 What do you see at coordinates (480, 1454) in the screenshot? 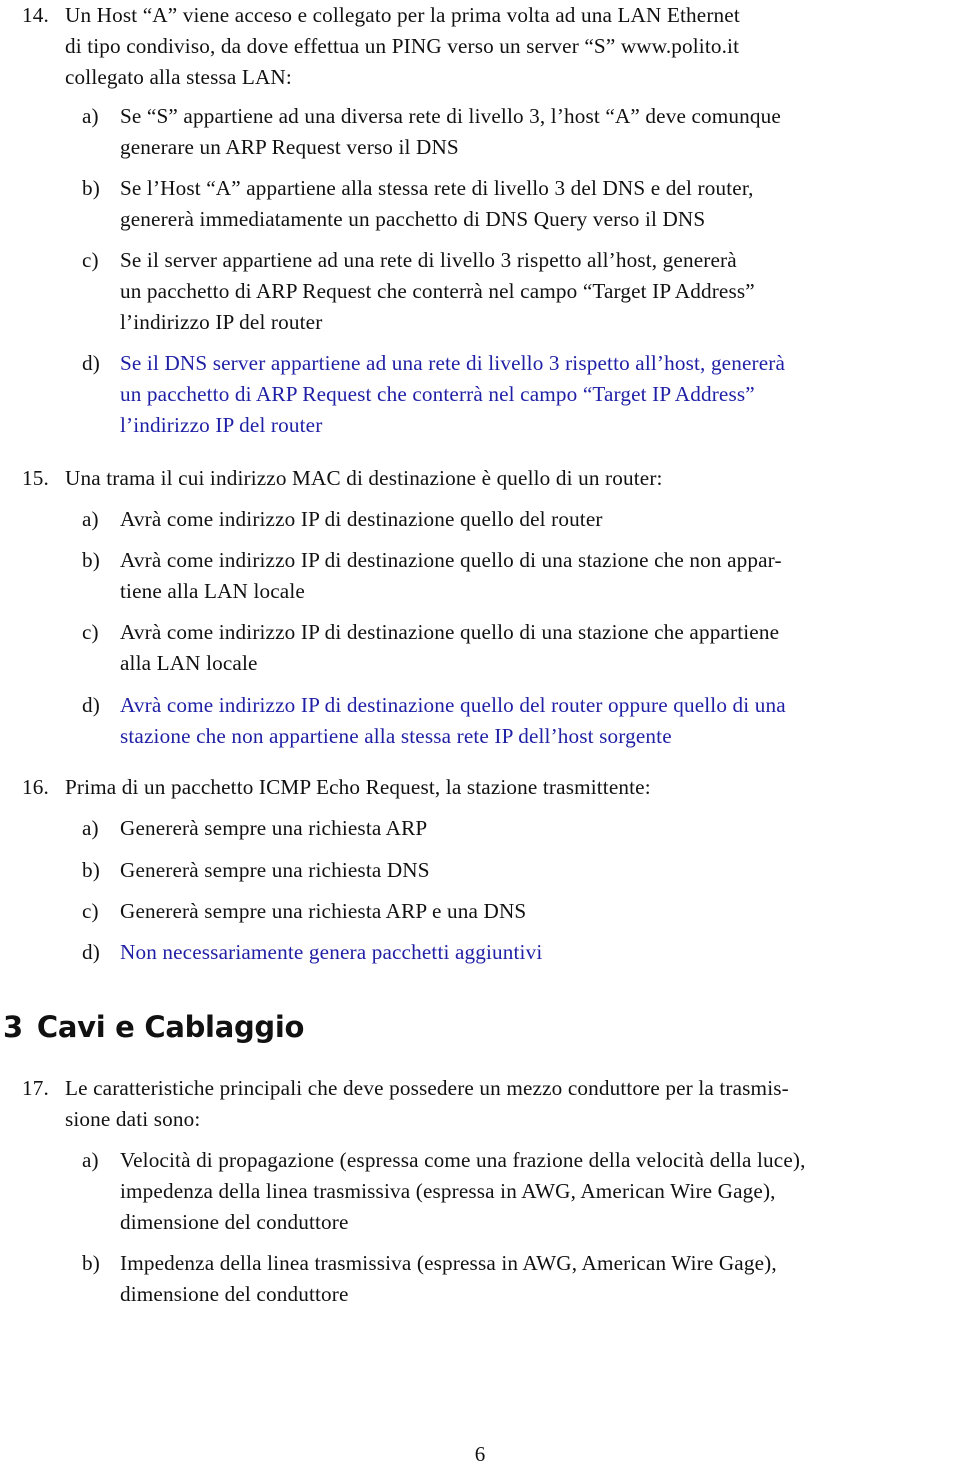
I see `page-number: 6` at bounding box center [480, 1454].